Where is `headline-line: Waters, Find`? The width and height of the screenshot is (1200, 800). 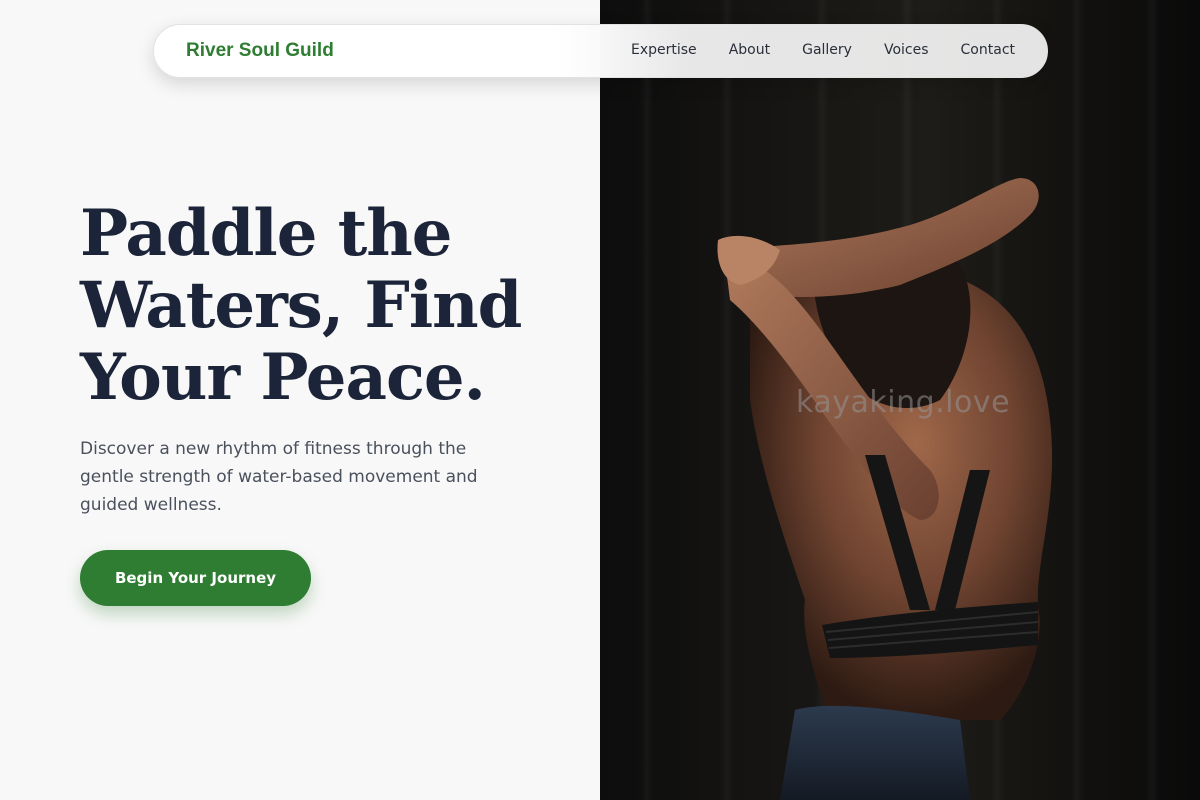
headline-line: Waters, Find is located at coordinates (301, 305).